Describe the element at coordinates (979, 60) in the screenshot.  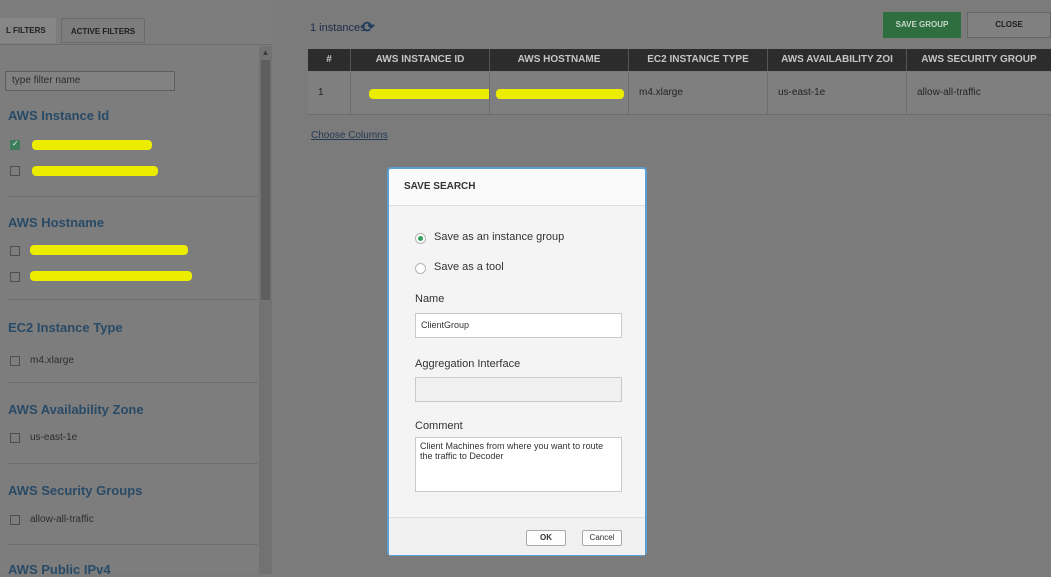
I see `column-header-security-group: AWS SECURITY GROUP` at that location.